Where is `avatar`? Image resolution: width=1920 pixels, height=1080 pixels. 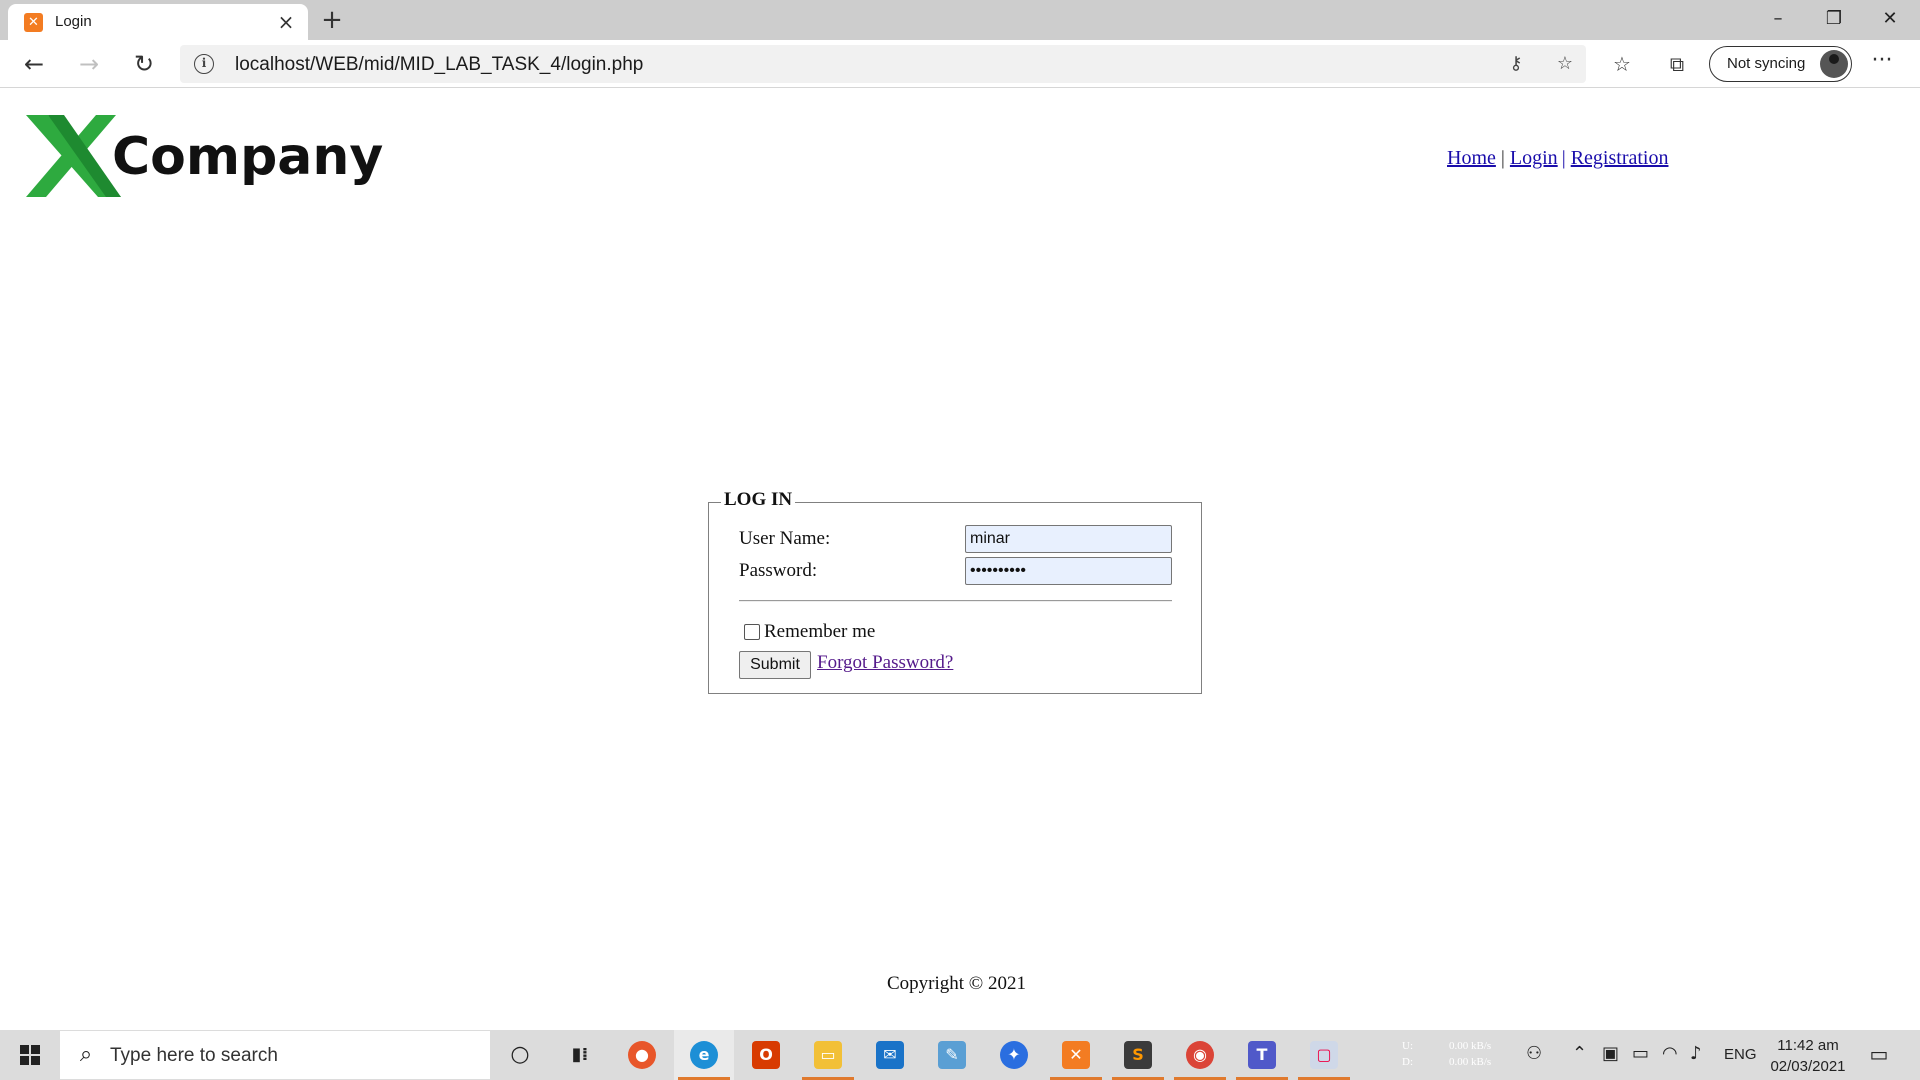
avatar is located at coordinates (1834, 64).